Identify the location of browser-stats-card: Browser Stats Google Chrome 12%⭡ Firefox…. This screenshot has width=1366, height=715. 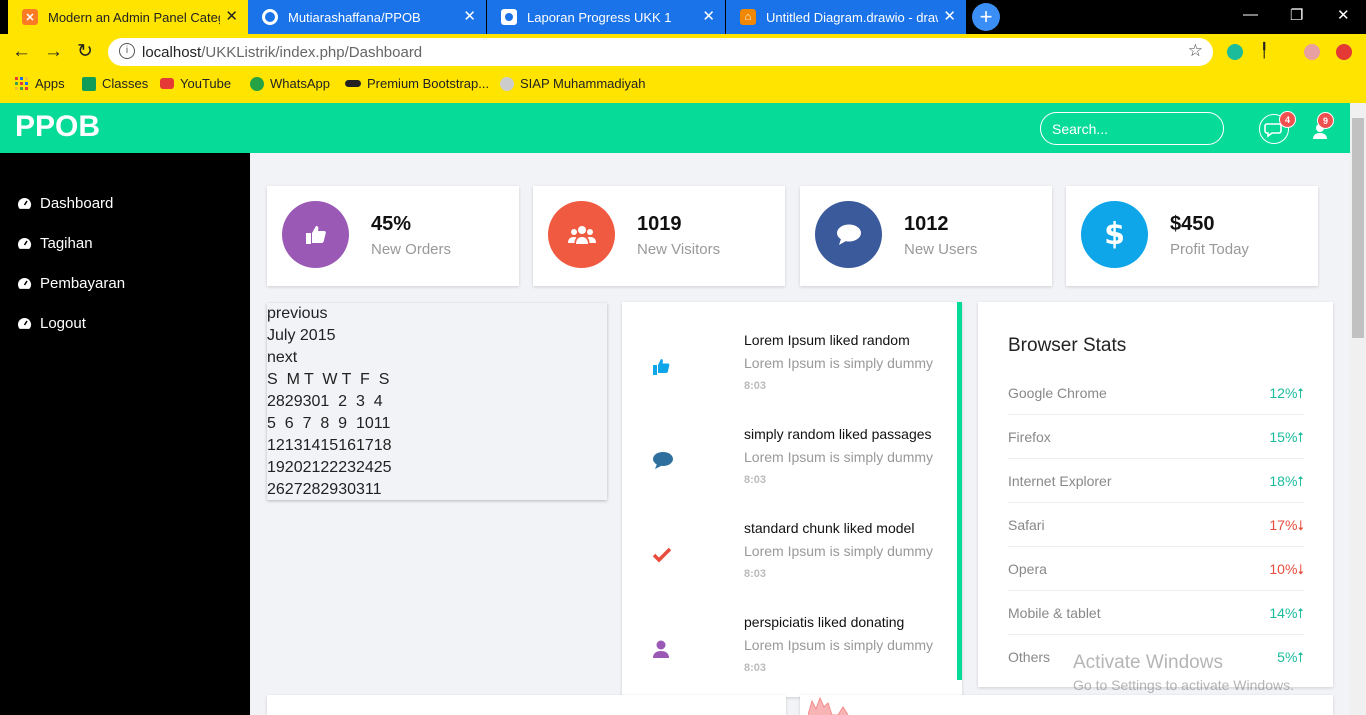
(1155, 494).